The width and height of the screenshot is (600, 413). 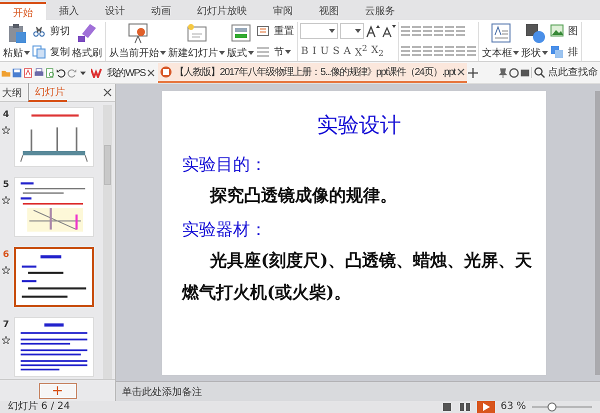 I want to click on panel-tab: 大纲, so click(x=12, y=92).